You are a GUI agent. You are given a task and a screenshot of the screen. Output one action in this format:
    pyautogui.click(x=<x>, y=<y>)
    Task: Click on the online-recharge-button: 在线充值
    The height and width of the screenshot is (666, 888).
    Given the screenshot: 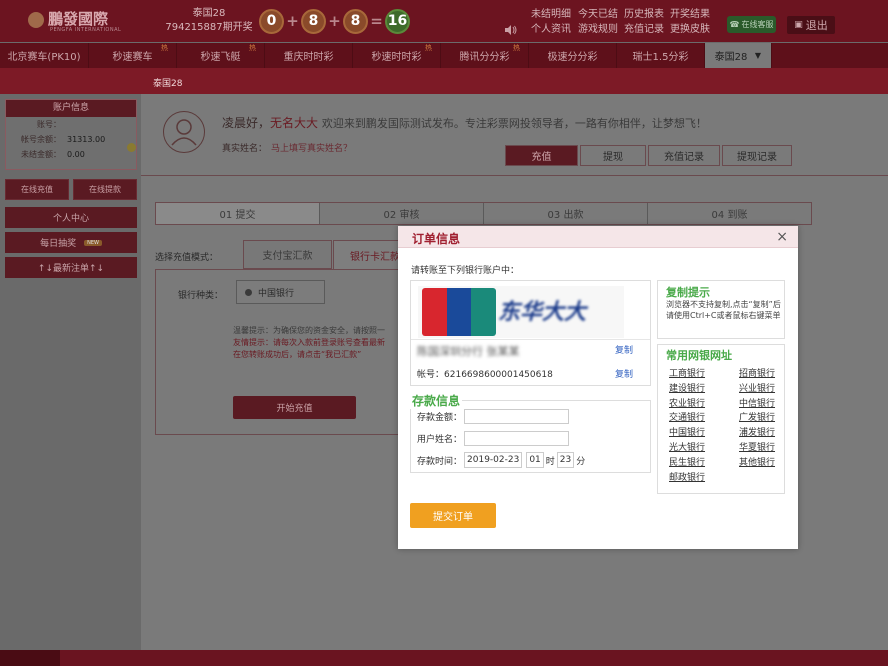 What is the action you would take?
    pyautogui.click(x=37, y=189)
    